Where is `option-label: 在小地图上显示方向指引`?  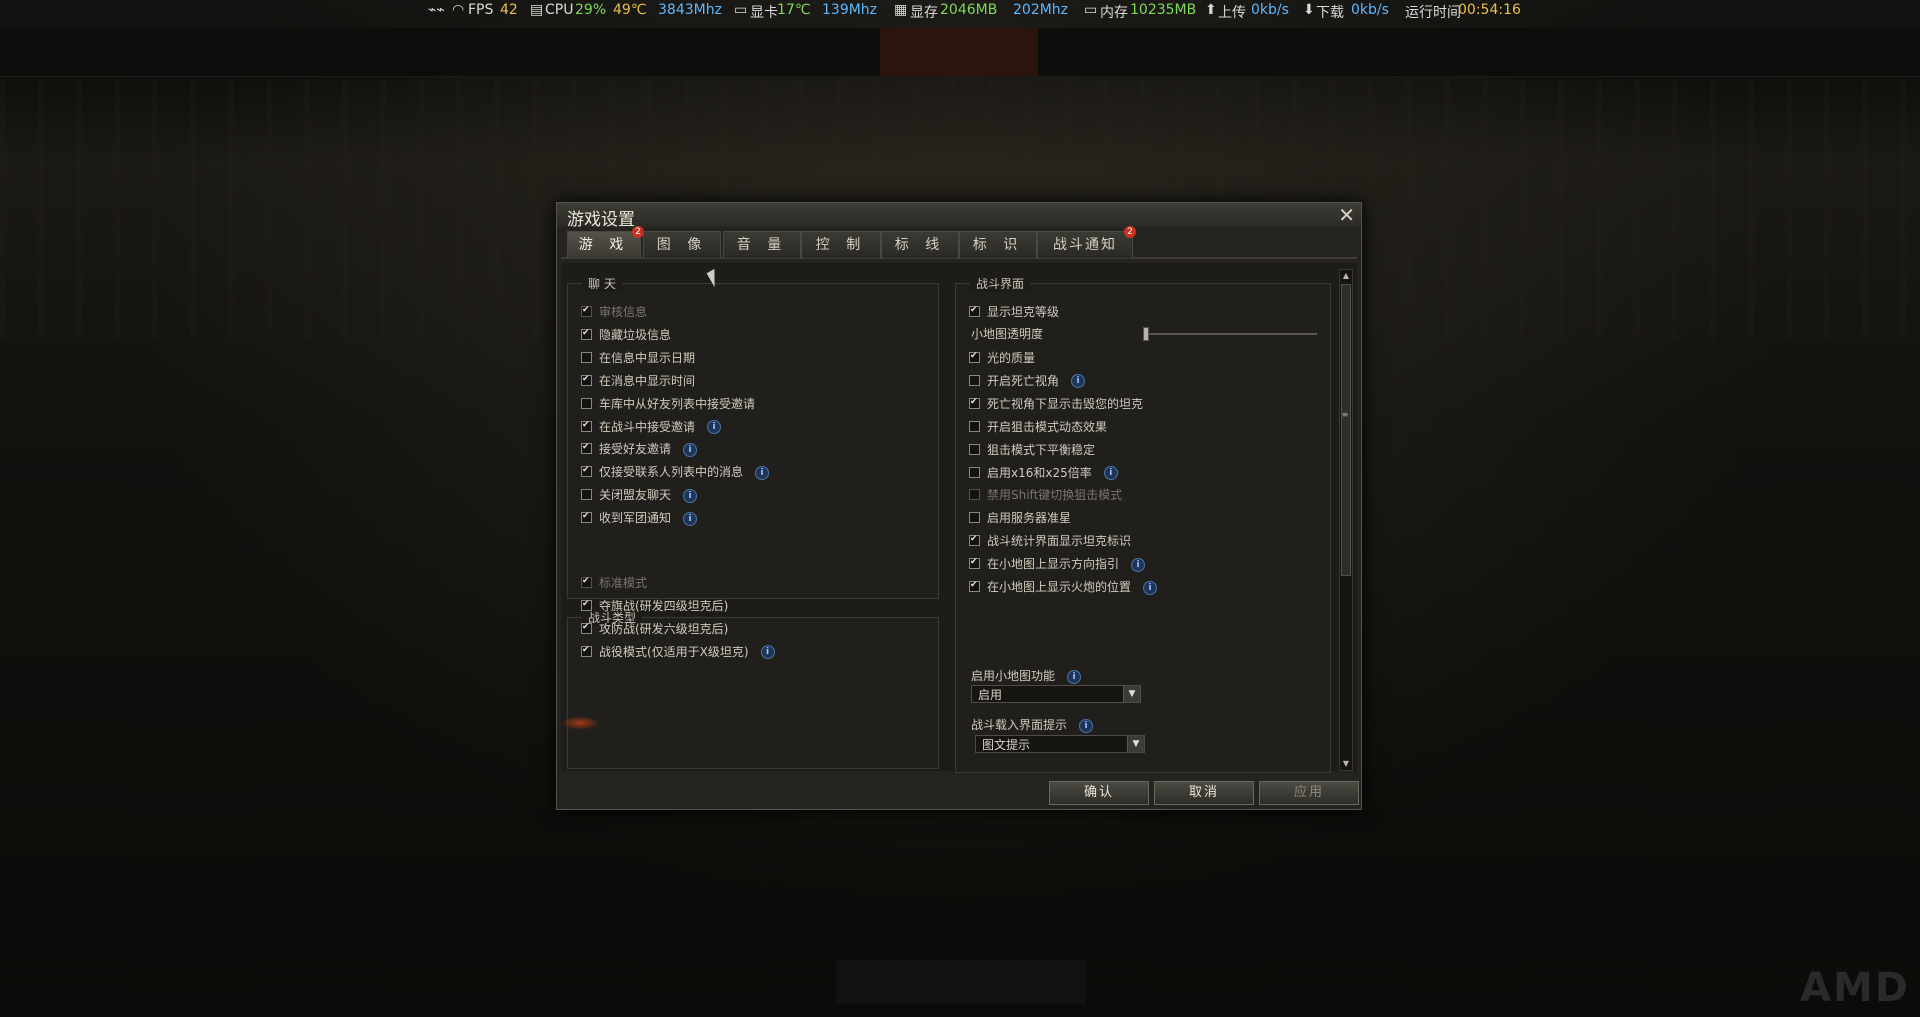 option-label: 在小地图上显示方向指引 is located at coordinates (1053, 564).